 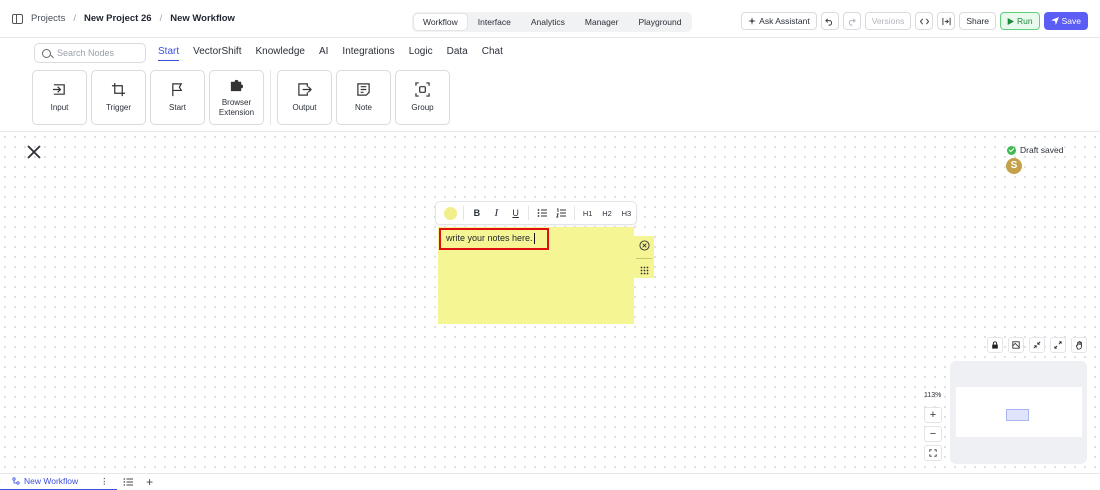 I want to click on note-color-picker, so click(x=450, y=213).